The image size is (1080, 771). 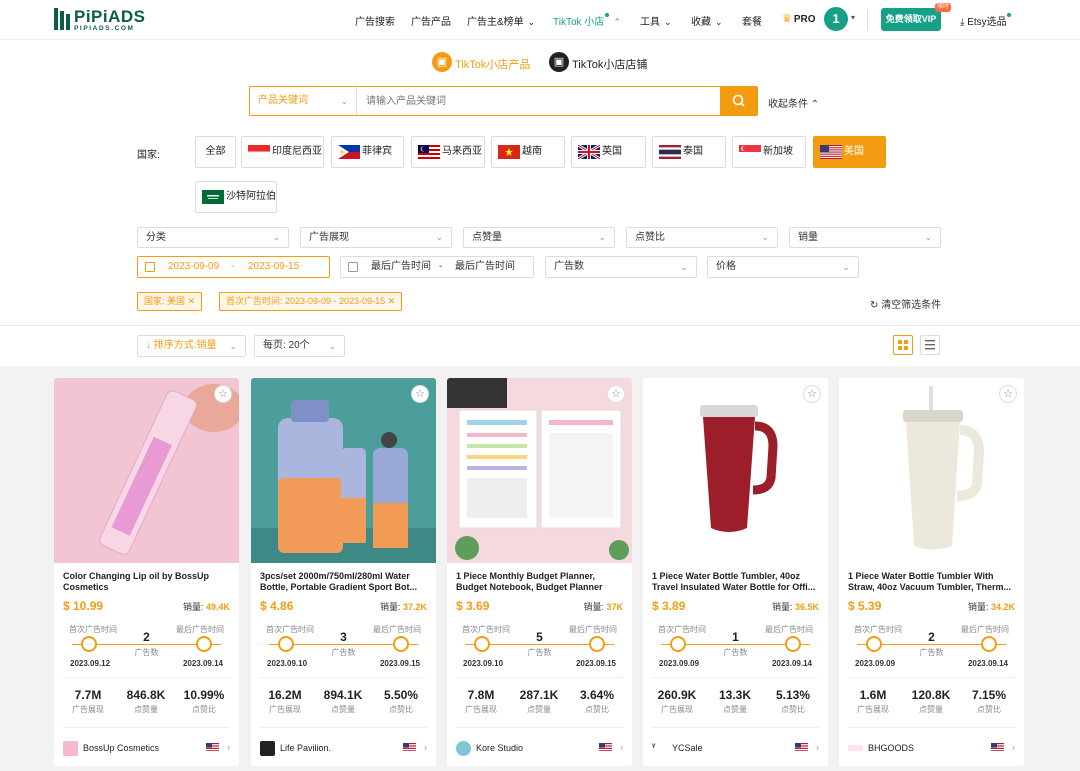 I want to click on shop-link: BHGOODS ›, so click(x=931, y=748).